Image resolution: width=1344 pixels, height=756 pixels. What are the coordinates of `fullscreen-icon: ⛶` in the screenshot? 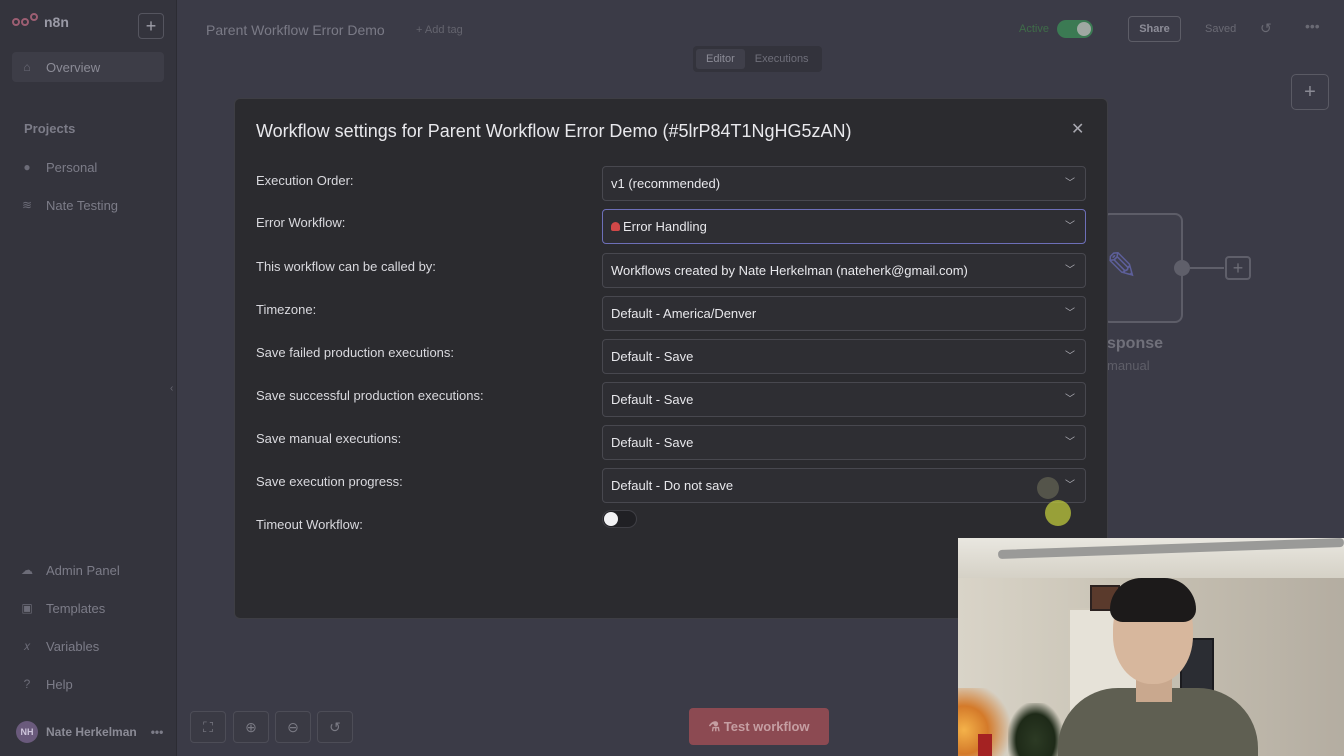 It's located at (208, 727).